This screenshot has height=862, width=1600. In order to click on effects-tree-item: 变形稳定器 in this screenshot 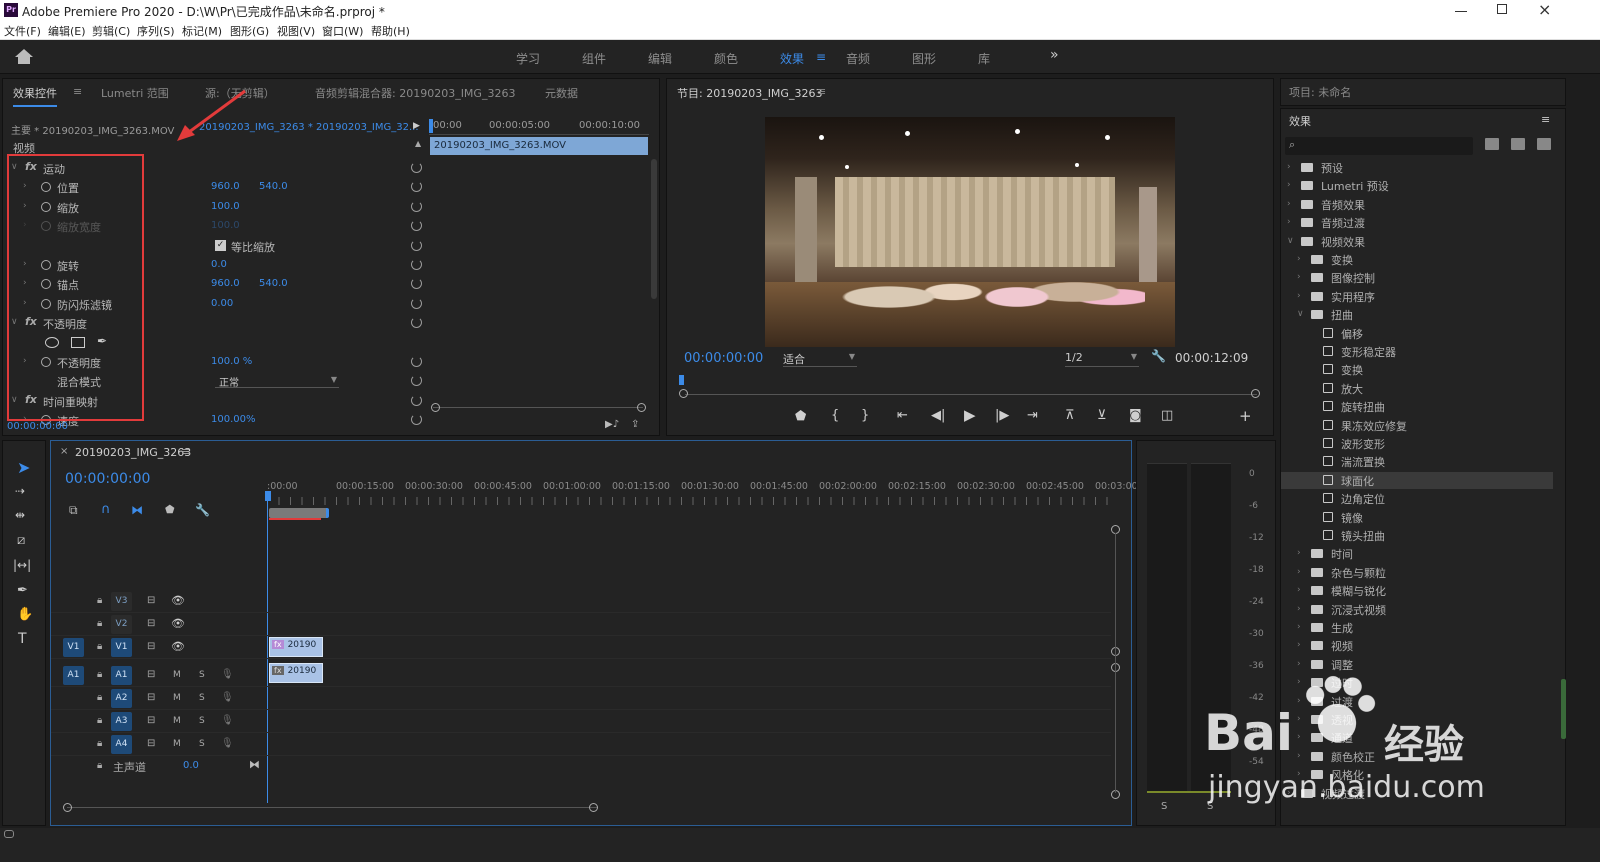, I will do `click(1417, 351)`.